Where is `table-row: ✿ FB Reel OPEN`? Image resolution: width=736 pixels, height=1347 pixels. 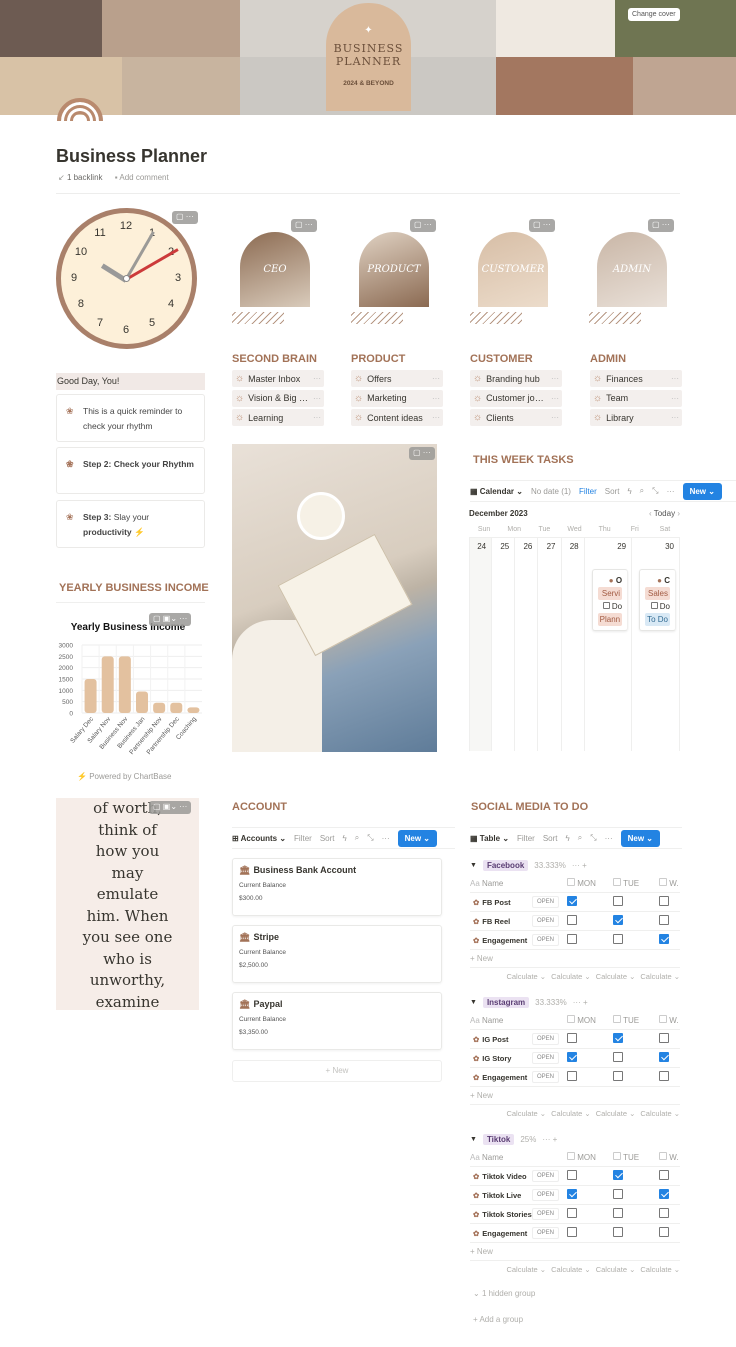 table-row: ✿ FB Reel OPEN is located at coordinates (575, 921).